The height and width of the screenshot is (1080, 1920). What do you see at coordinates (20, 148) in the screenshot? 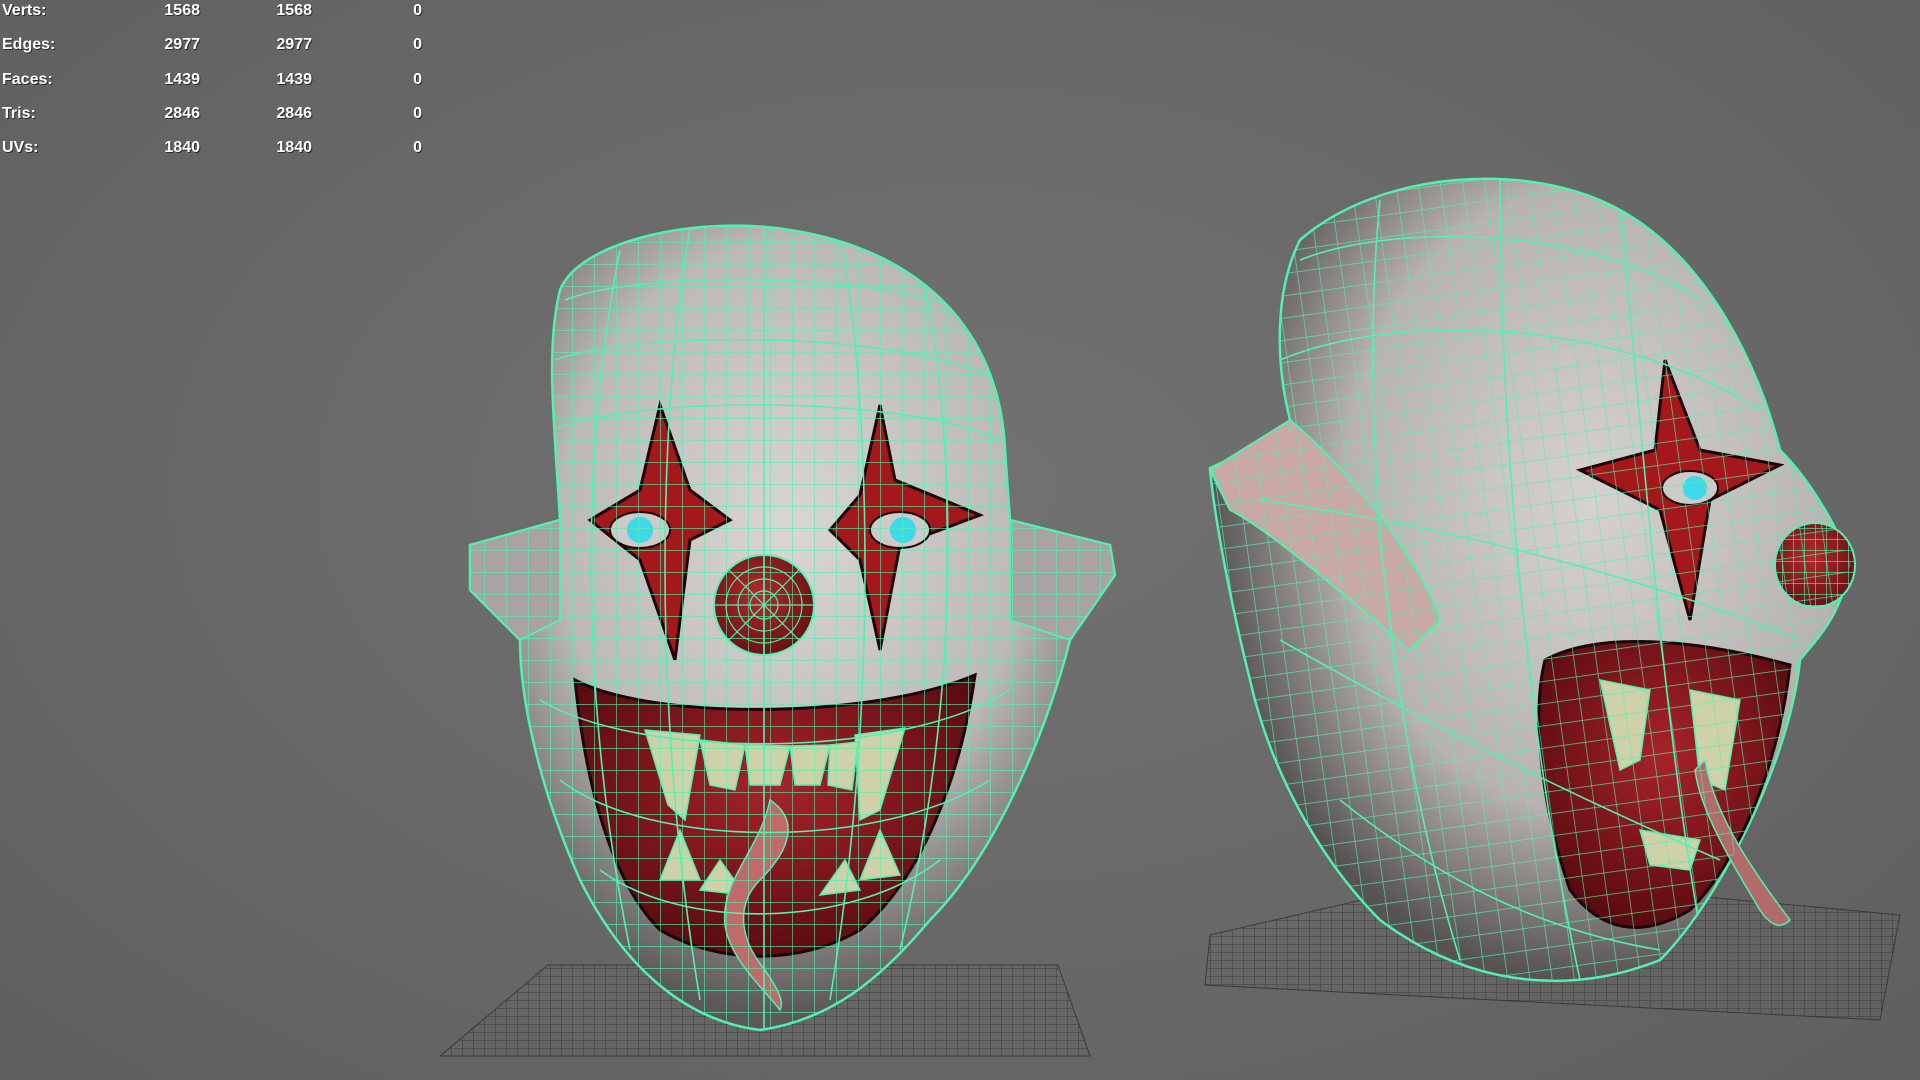
I see `hud-label: UVs:` at bounding box center [20, 148].